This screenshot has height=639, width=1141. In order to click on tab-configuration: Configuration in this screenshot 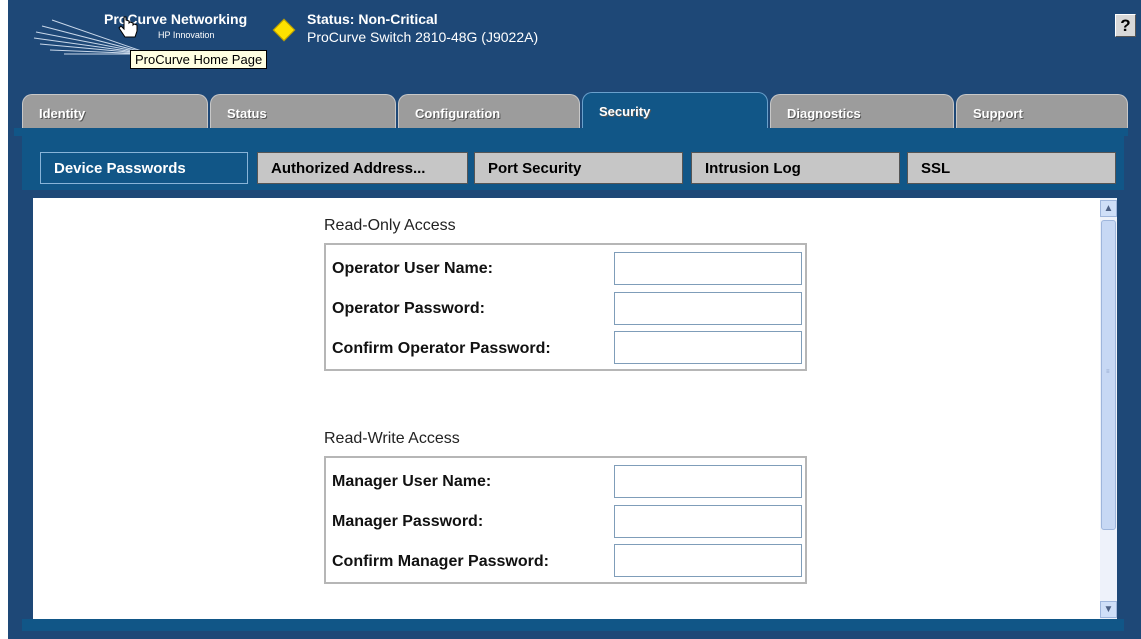, I will do `click(489, 111)`.